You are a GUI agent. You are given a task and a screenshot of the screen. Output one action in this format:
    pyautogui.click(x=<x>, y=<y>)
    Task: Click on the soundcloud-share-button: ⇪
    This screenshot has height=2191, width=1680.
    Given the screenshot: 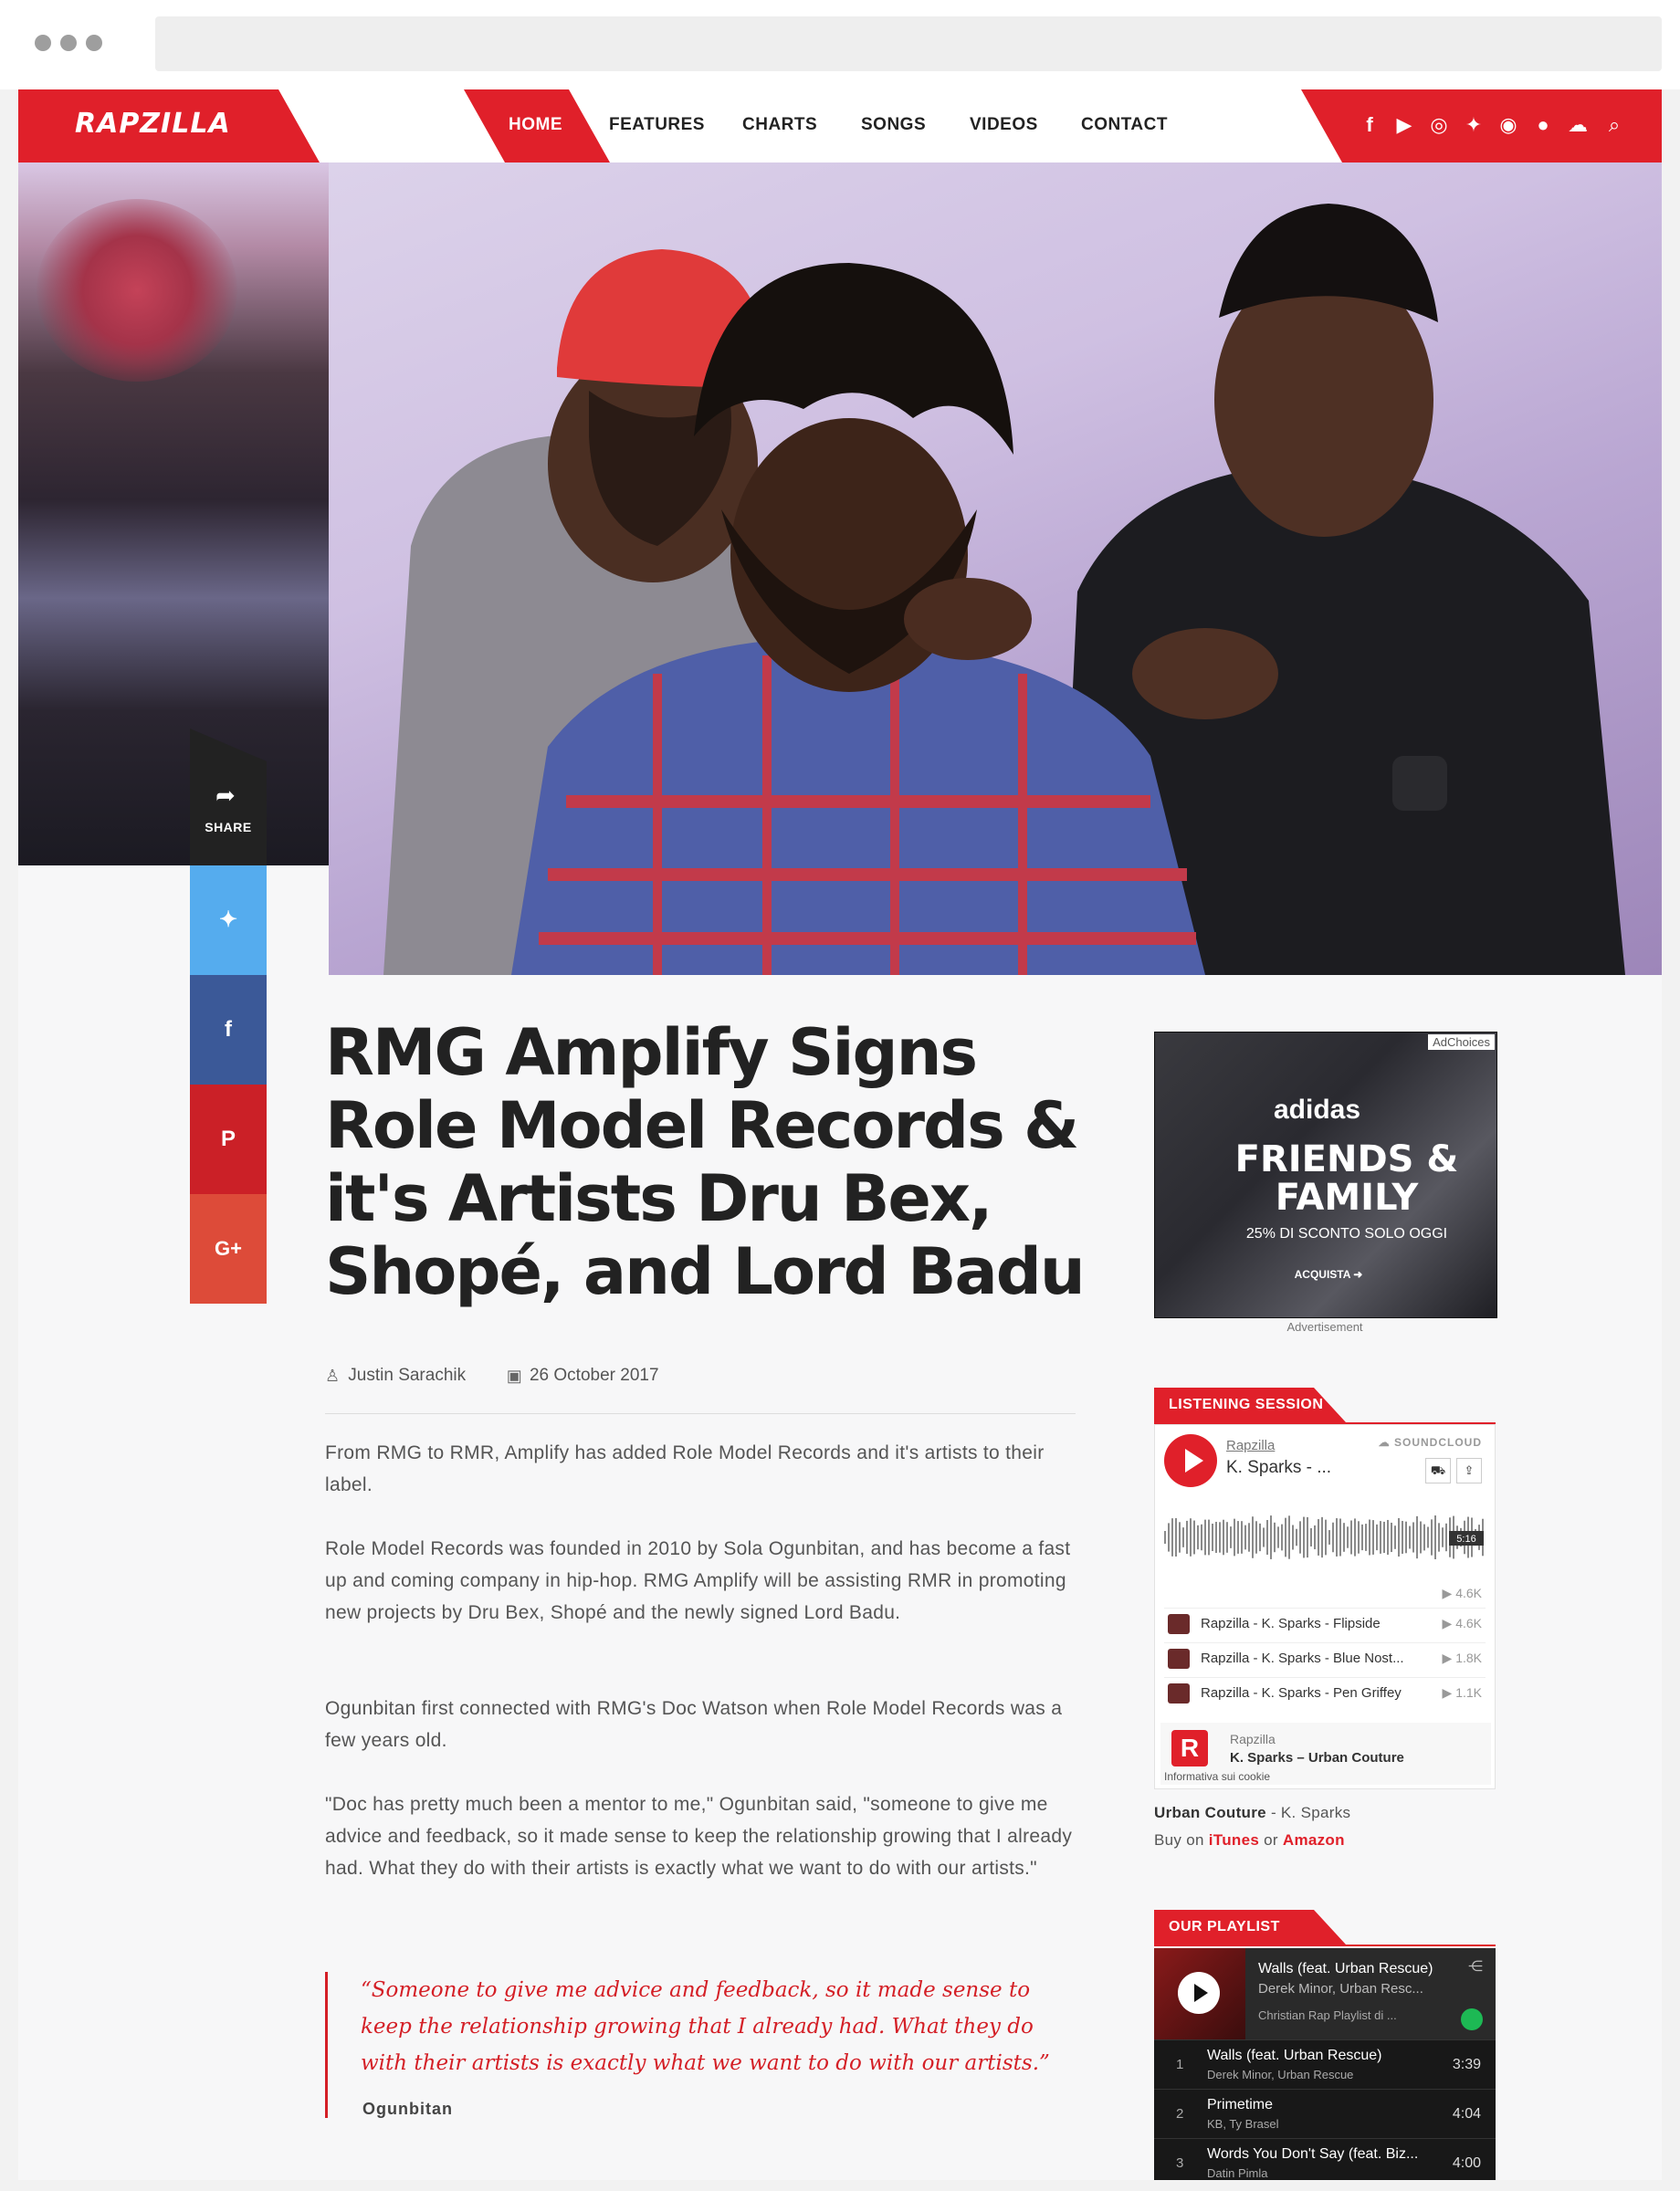 What is the action you would take?
    pyautogui.click(x=1469, y=1470)
    